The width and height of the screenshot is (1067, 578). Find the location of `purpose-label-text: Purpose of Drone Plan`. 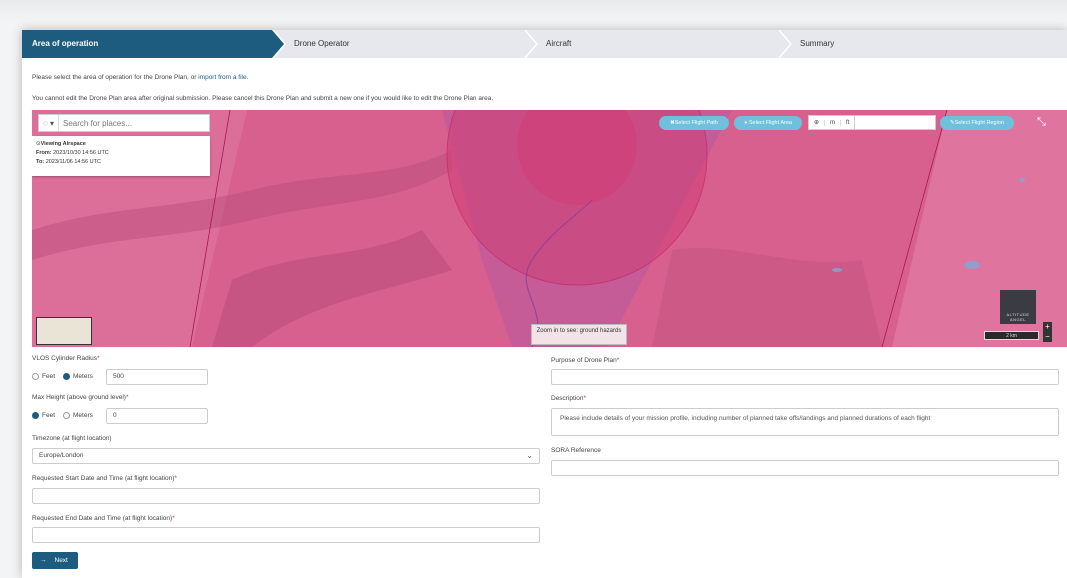

purpose-label-text: Purpose of Drone Plan is located at coordinates (584, 360).